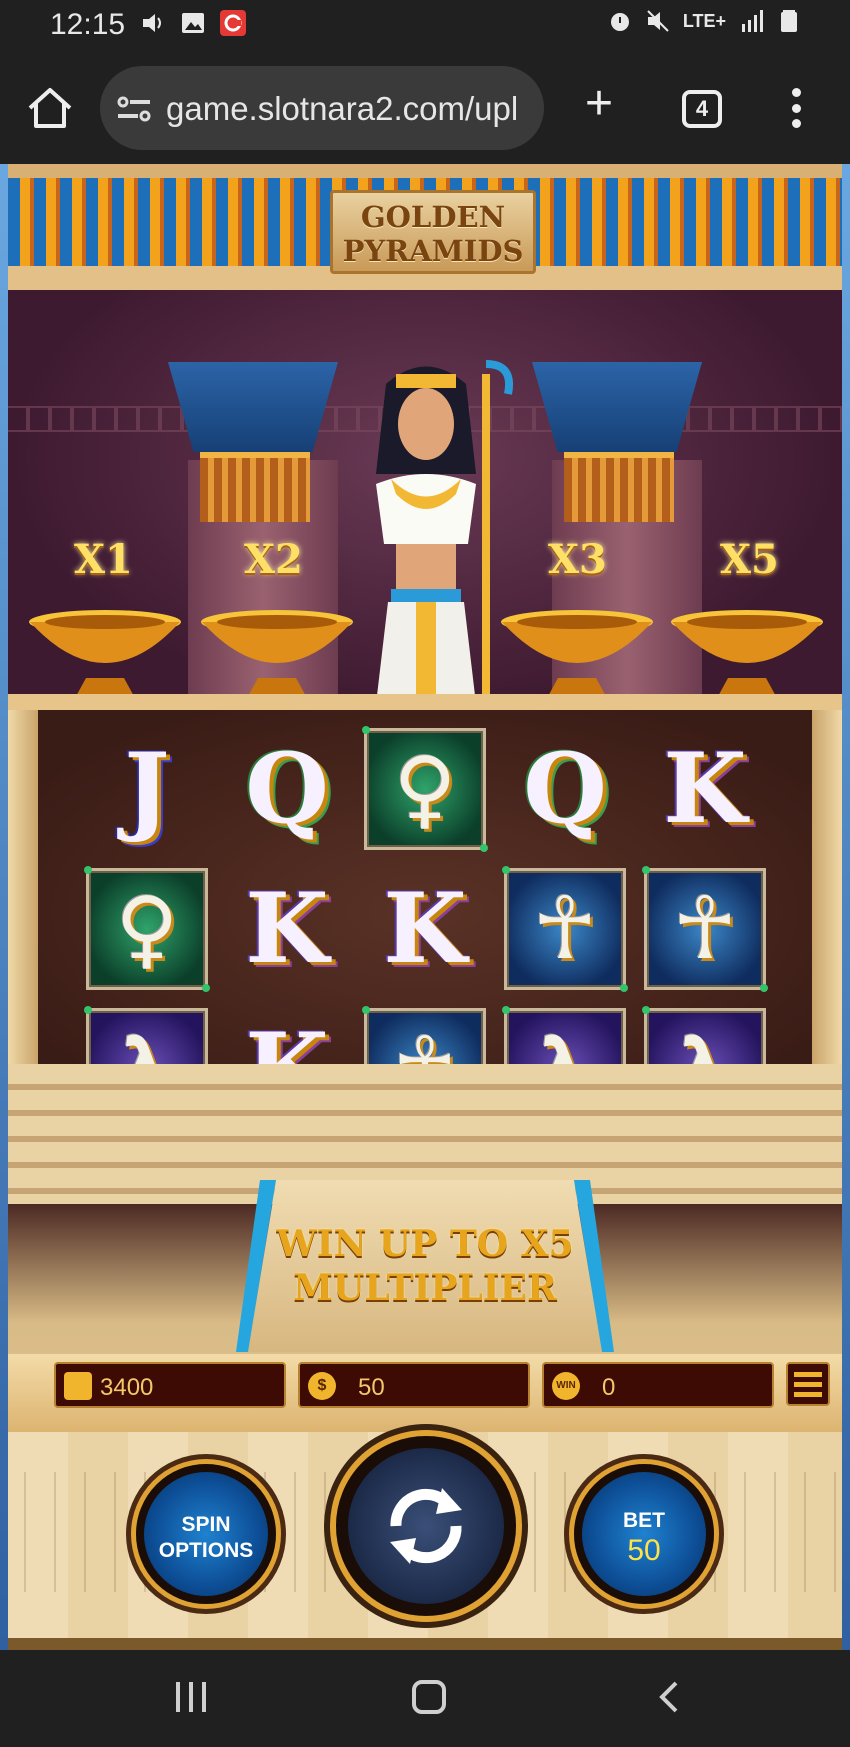 The width and height of the screenshot is (850, 1747). Describe the element at coordinates (658, 21) in the screenshot. I see `mute-icon` at that location.